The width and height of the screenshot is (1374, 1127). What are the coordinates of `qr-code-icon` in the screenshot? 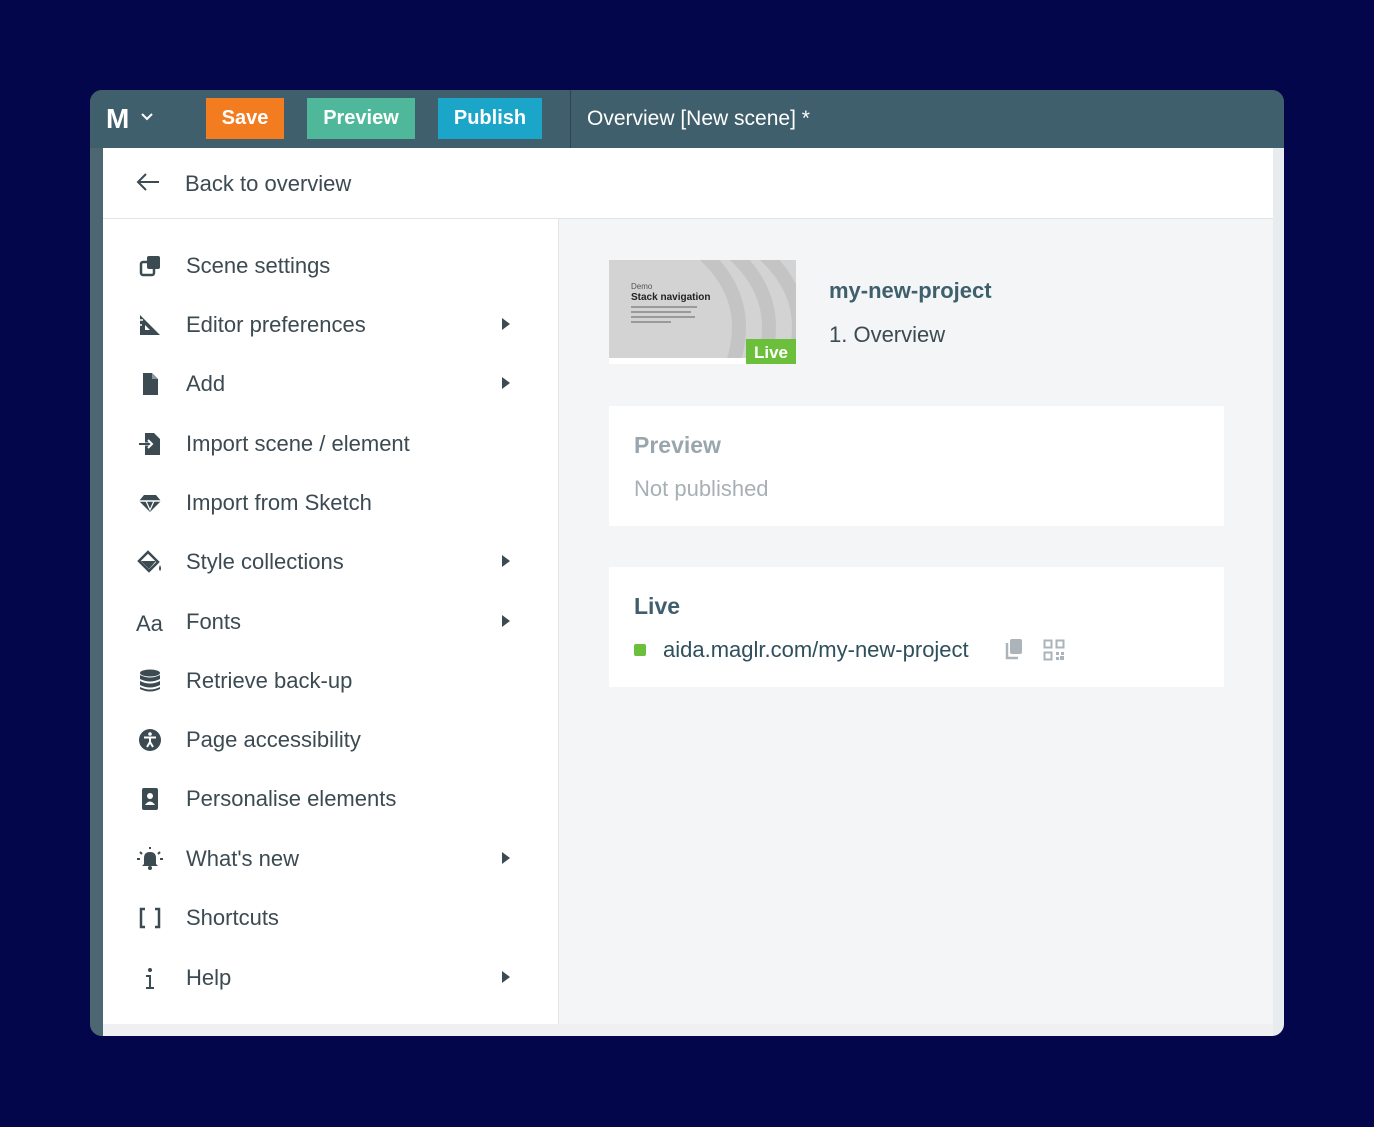 It's located at (1054, 650).